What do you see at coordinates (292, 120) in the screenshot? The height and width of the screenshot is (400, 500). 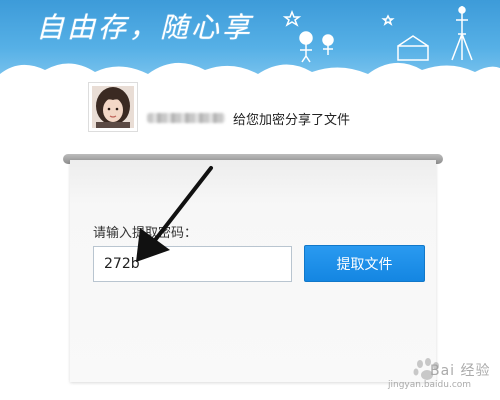 I see `share-message: 给您加密分享了文件` at bounding box center [292, 120].